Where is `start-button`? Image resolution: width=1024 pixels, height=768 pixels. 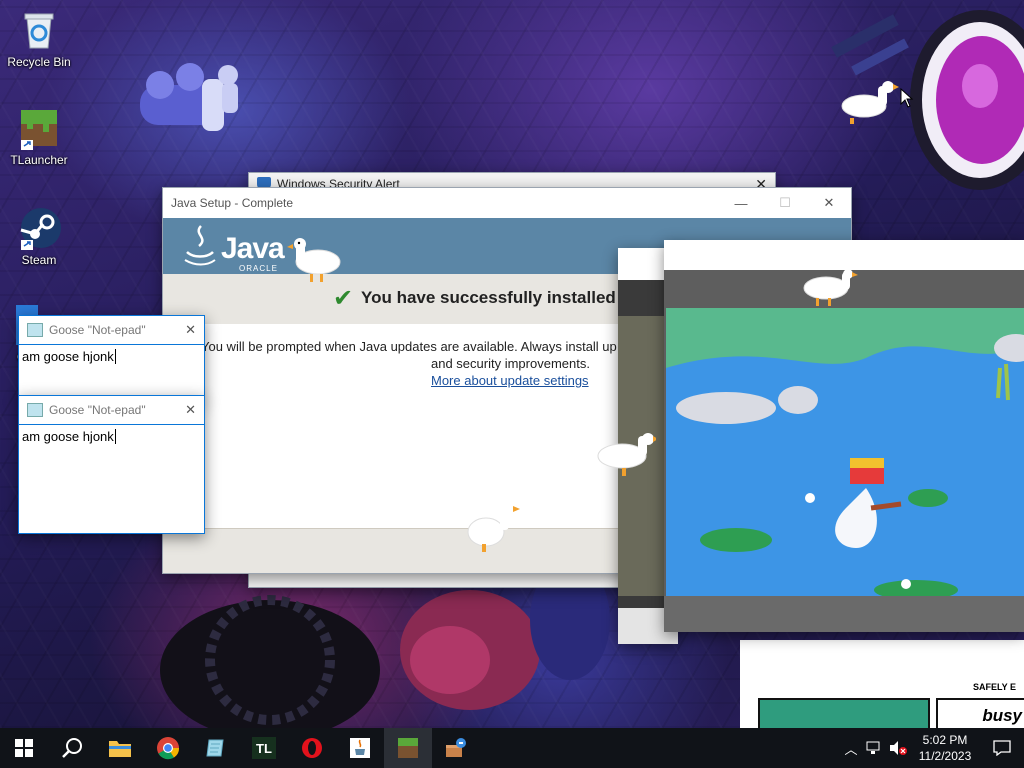
start-button is located at coordinates (24, 748).